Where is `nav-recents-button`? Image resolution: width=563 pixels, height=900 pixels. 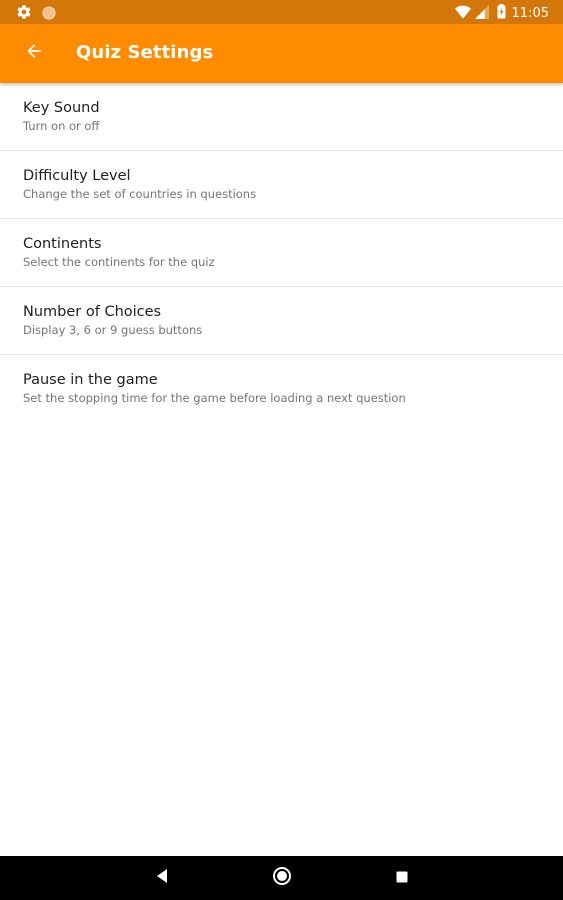
nav-recents-button is located at coordinates (402, 878).